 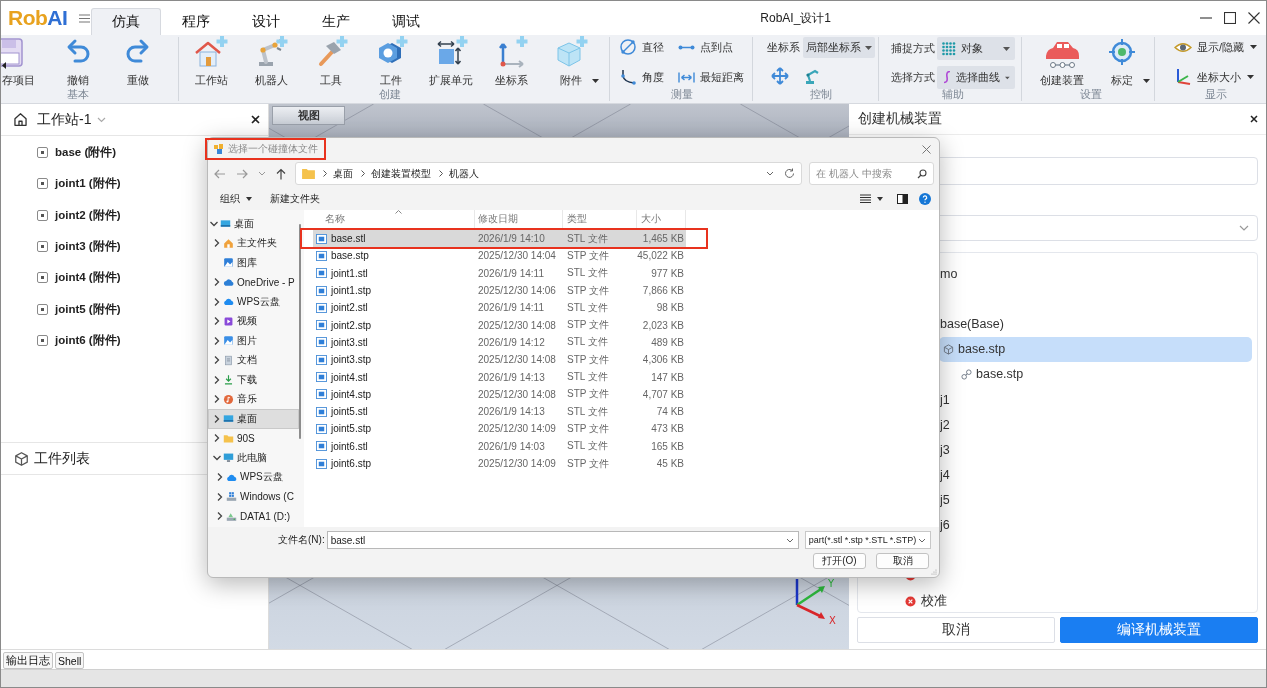 I want to click on menu-tab: 生产, so click(x=336, y=21).